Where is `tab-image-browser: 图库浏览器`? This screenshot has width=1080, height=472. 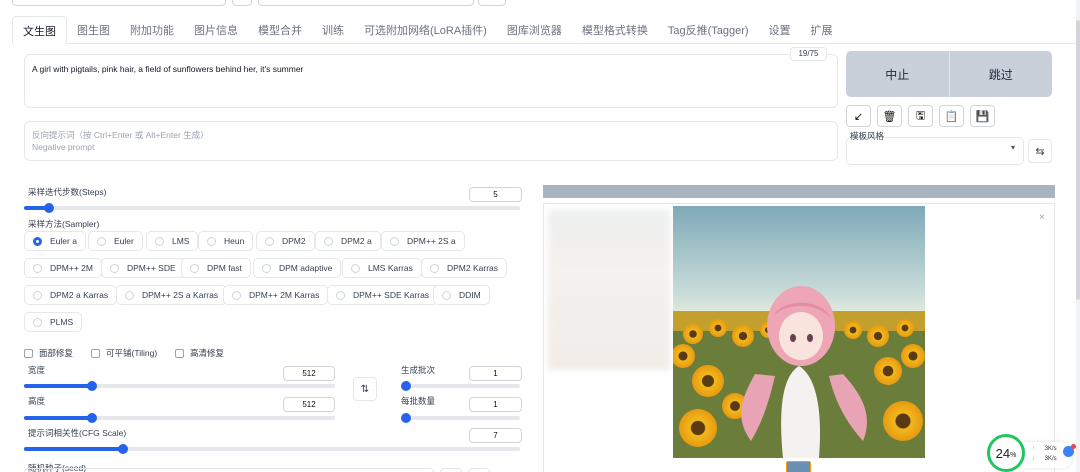
tab-image-browser: 图库浏览器 is located at coordinates (534, 30).